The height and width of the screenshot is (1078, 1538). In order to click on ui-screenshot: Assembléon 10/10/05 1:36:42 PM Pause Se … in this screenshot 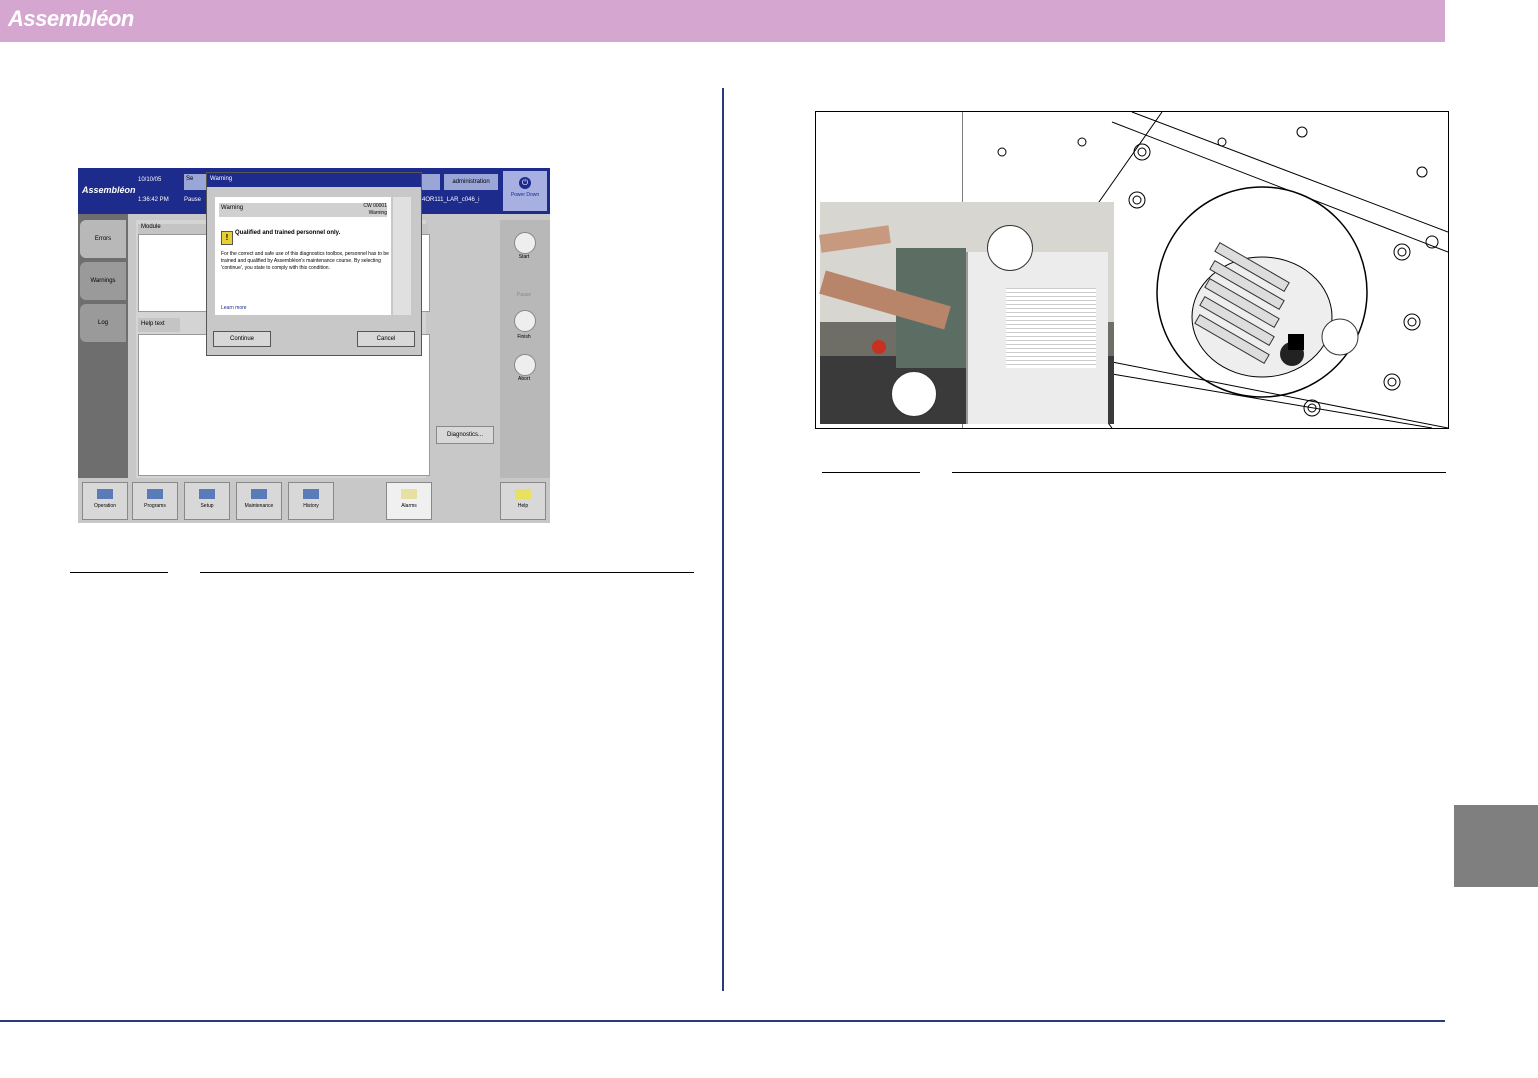, I will do `click(314, 345)`.